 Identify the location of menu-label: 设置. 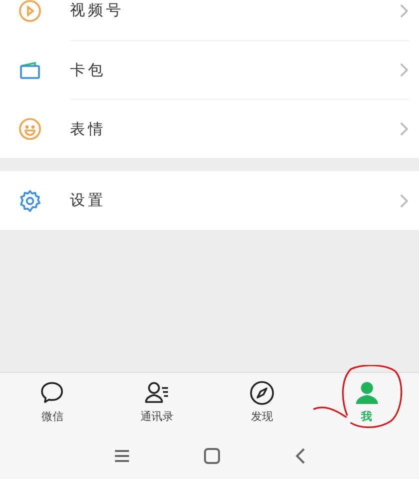
(88, 201).